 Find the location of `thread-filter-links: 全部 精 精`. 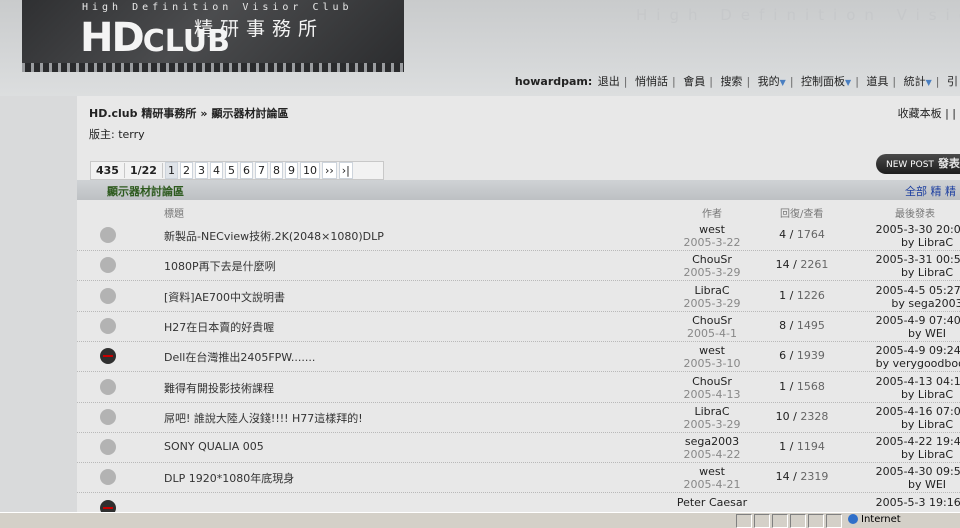

thread-filter-links: 全部 精 精 is located at coordinates (930, 191).